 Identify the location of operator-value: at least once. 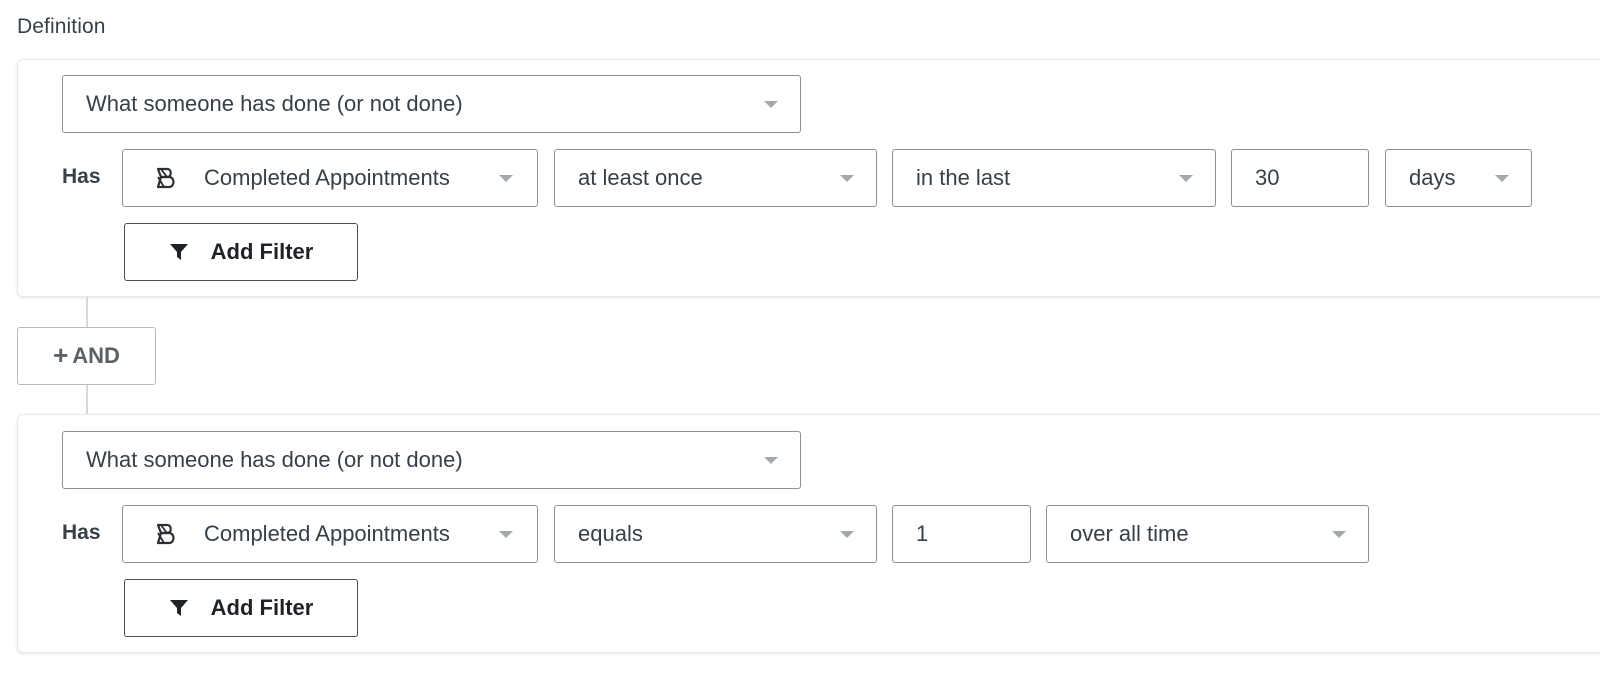
(640, 177).